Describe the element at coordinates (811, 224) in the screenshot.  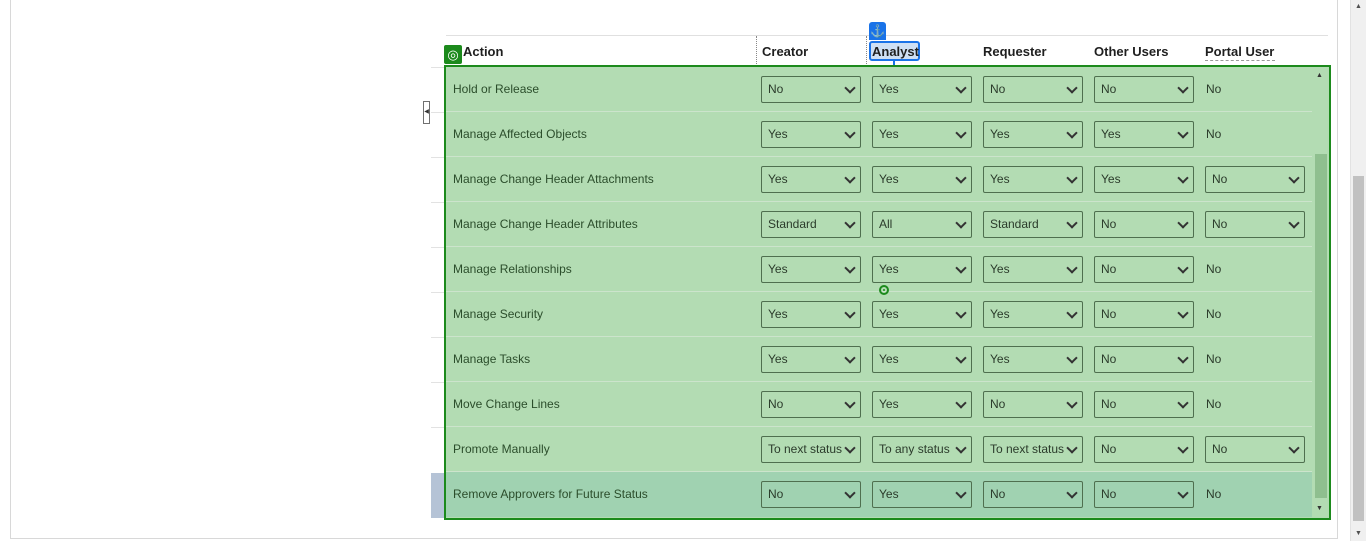
I see `creator-select: Standard` at that location.